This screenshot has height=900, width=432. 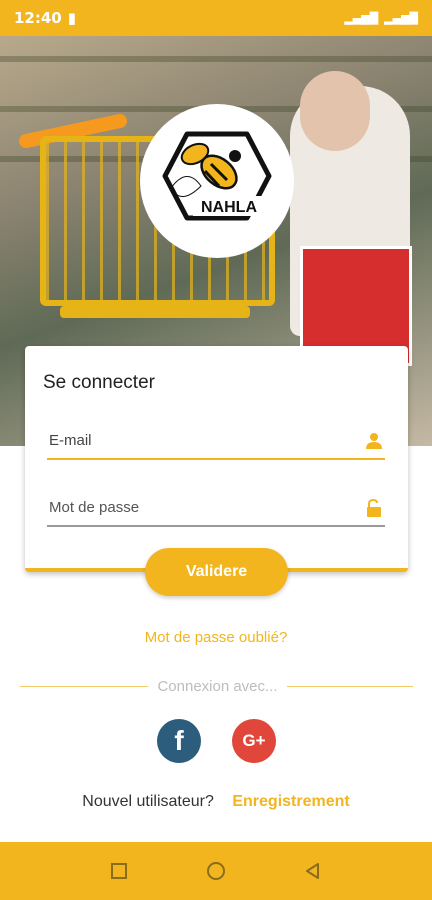 I want to click on facebook-login-button: f, so click(x=179, y=741).